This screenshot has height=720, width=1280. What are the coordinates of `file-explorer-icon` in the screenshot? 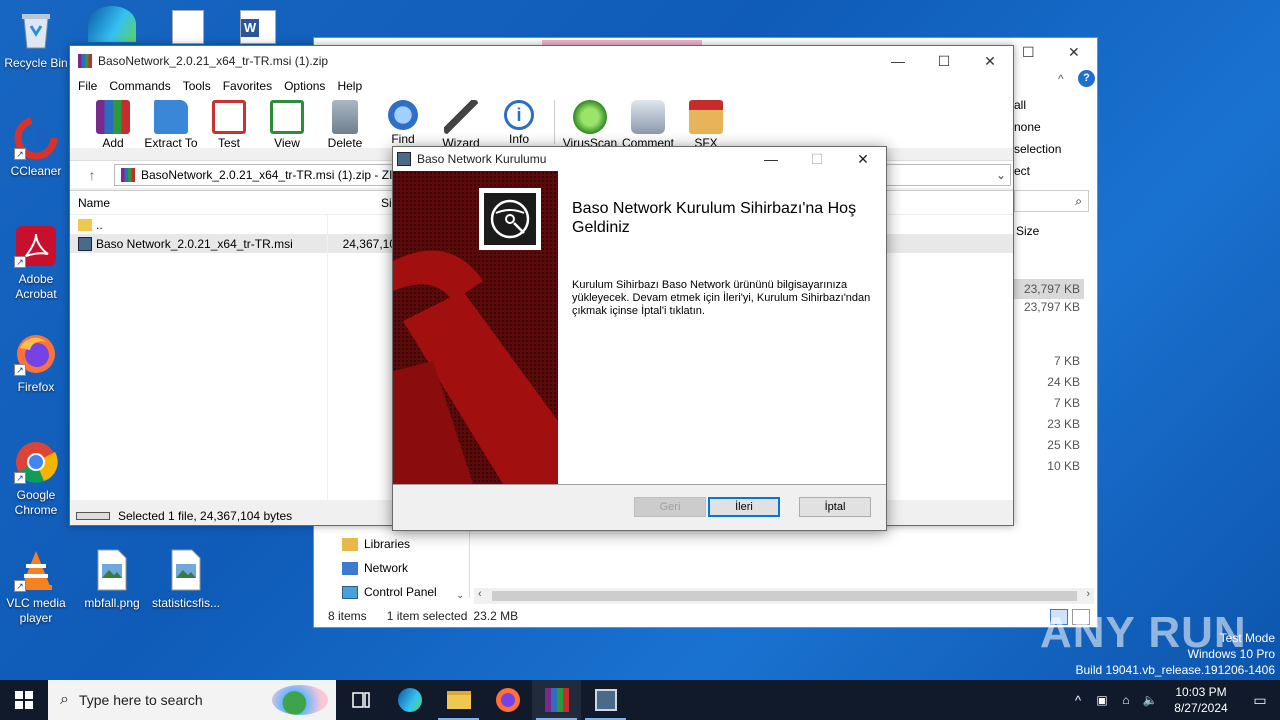 It's located at (458, 700).